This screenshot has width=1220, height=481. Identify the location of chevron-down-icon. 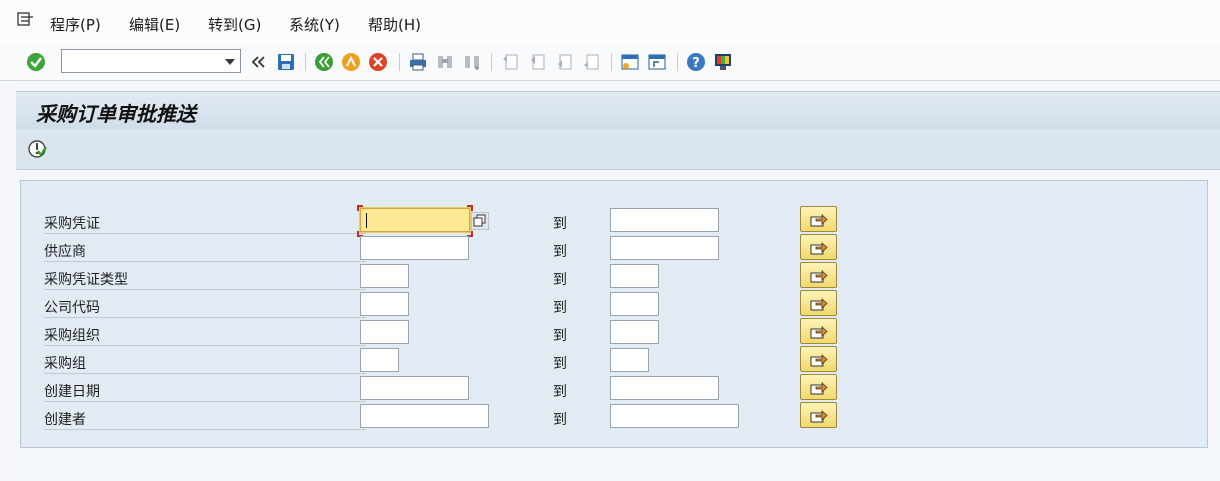
(230, 62).